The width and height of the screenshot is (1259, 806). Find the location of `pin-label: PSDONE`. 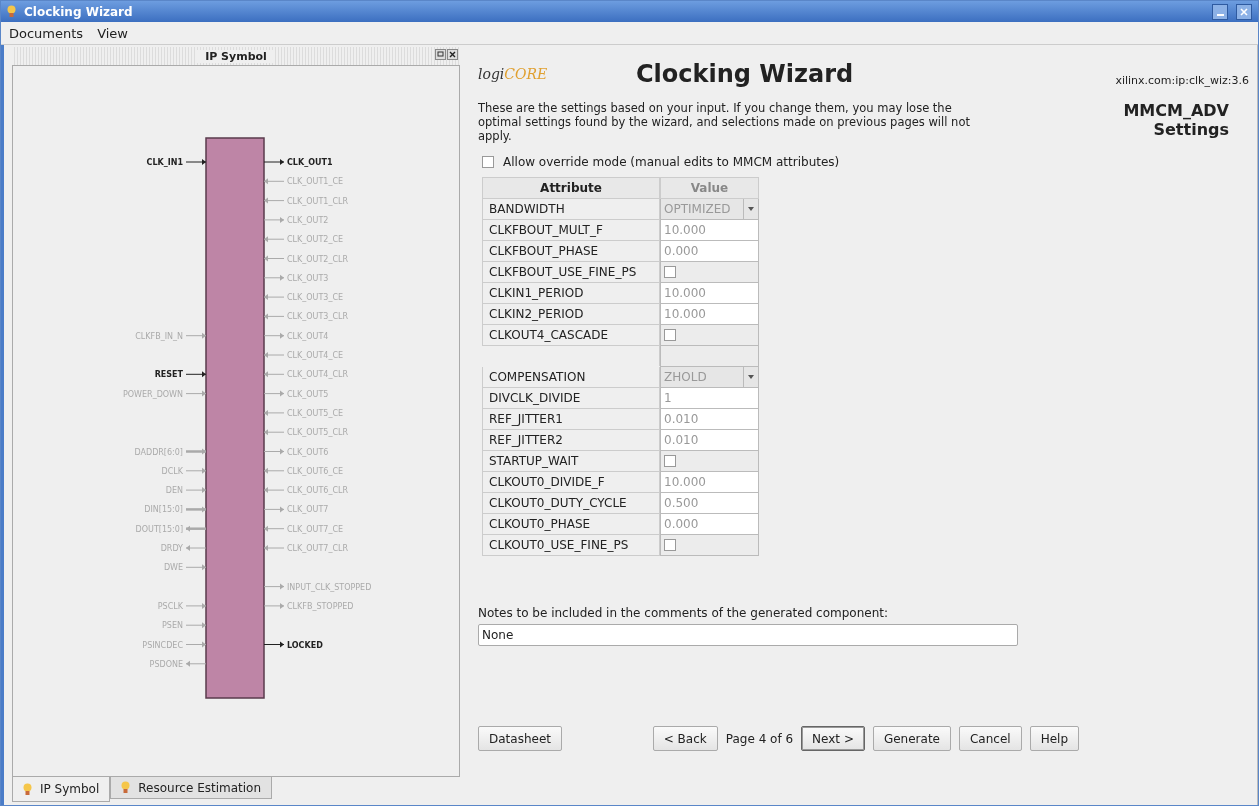

pin-label: PSDONE is located at coordinates (166, 664).